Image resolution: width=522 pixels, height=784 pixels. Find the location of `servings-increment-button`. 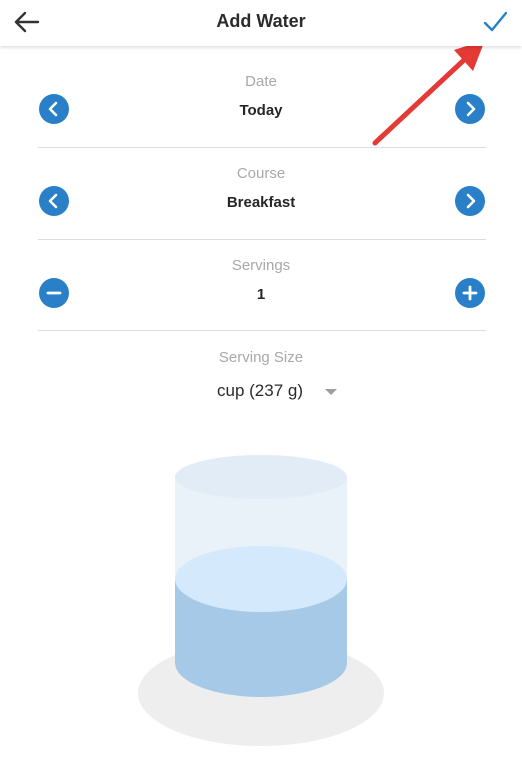

servings-increment-button is located at coordinates (470, 293).